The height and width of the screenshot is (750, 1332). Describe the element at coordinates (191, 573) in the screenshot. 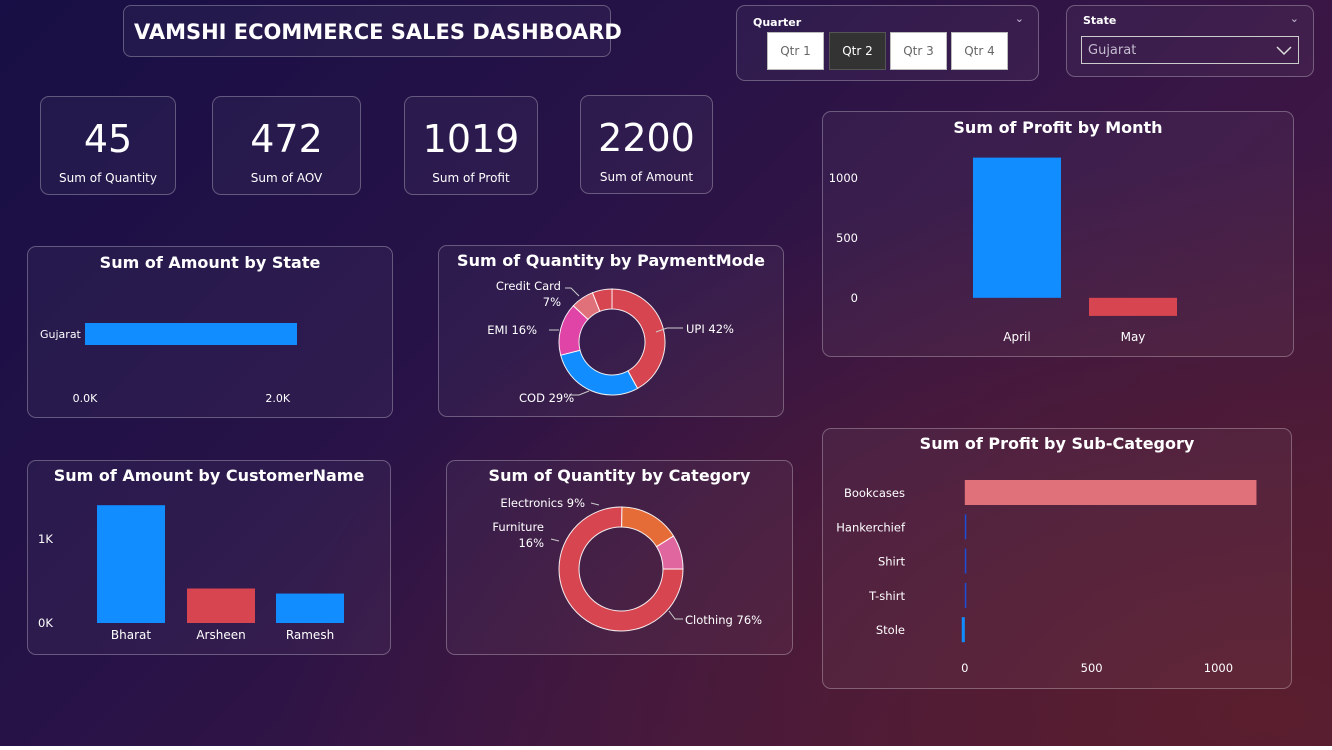

I see `amount-by-customer-plot: 1K 0K Bharat Arsheen Ramesh` at that location.